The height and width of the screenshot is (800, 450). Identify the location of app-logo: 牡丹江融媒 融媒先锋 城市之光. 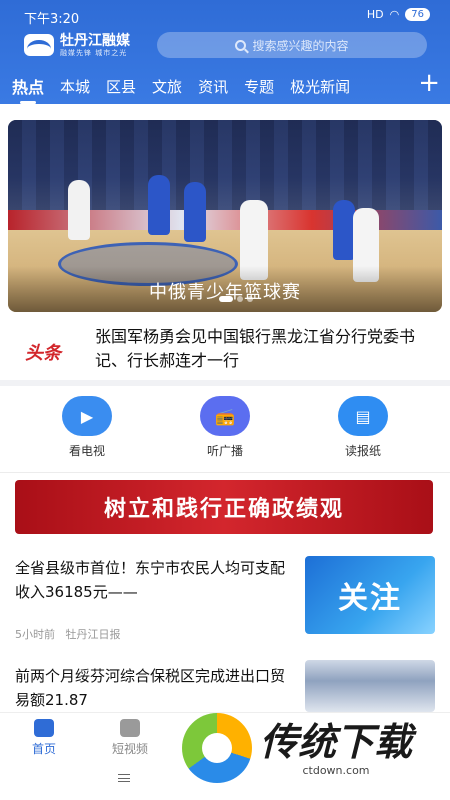
(94, 45).